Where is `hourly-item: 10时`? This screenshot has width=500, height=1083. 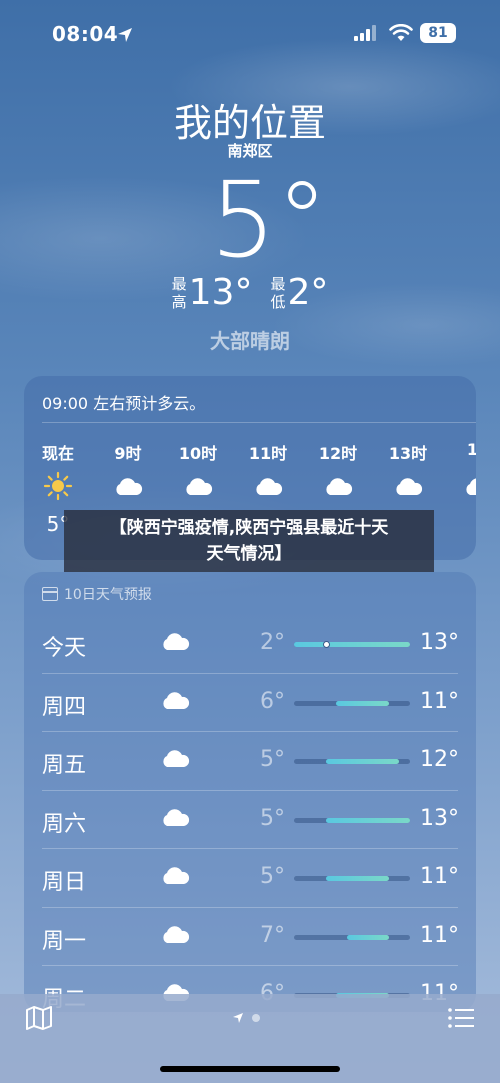
hourly-item: 10时 is located at coordinates (198, 476).